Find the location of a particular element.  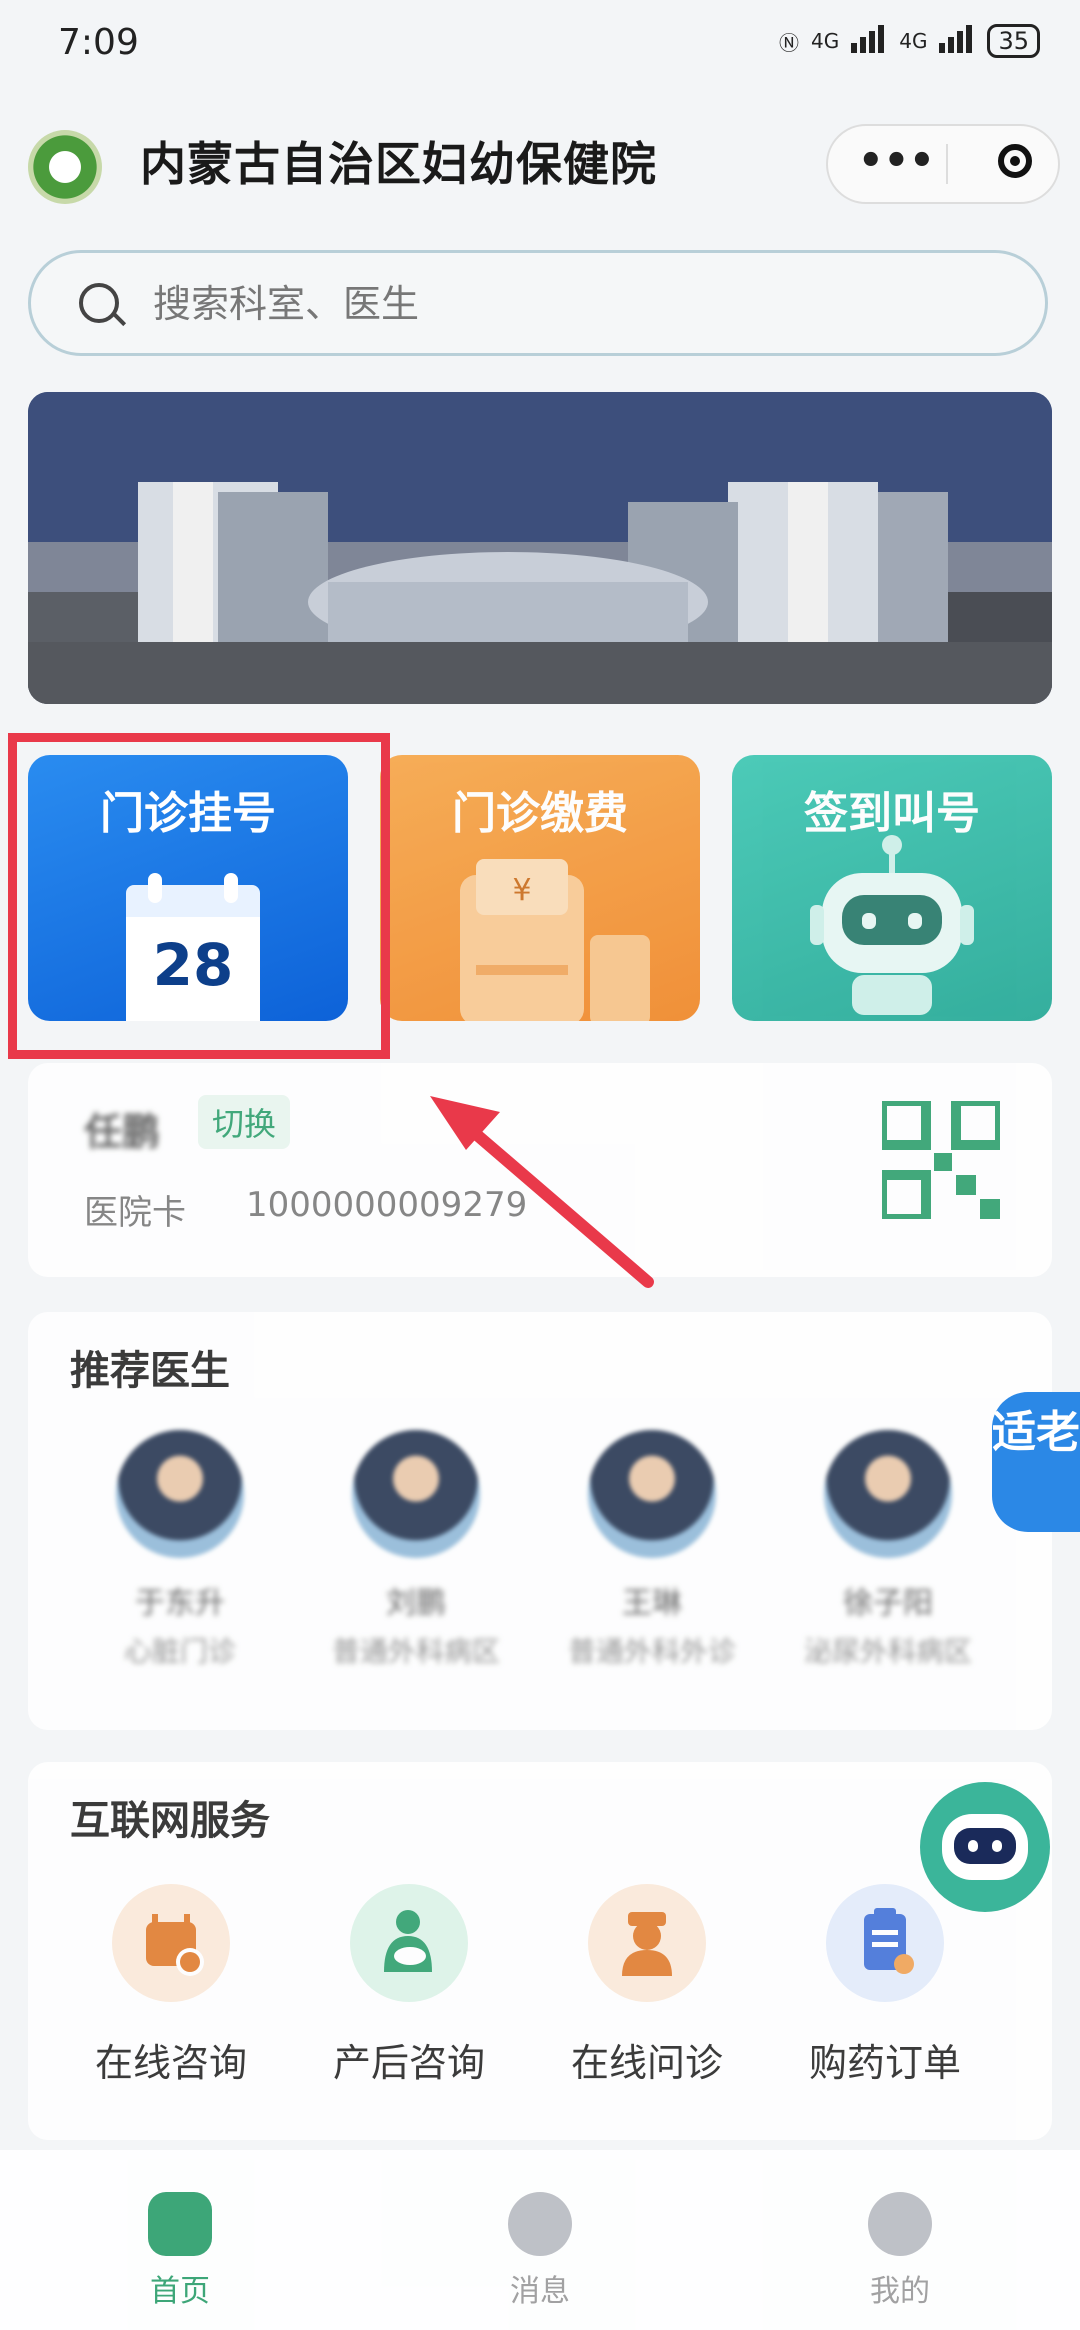

service-postpartum-consult: 产后咨询 is located at coordinates (409, 1985).